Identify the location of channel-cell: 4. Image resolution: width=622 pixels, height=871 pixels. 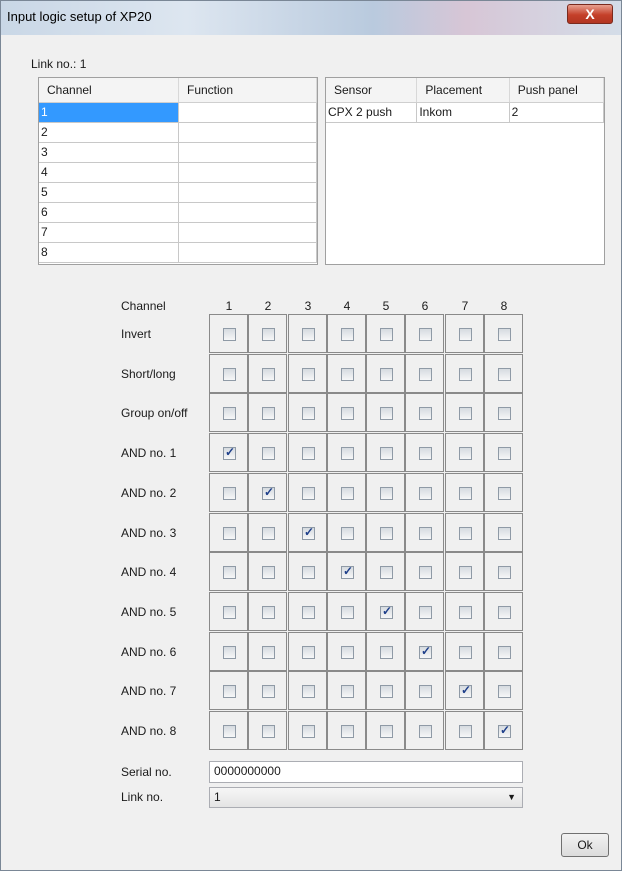
(109, 172).